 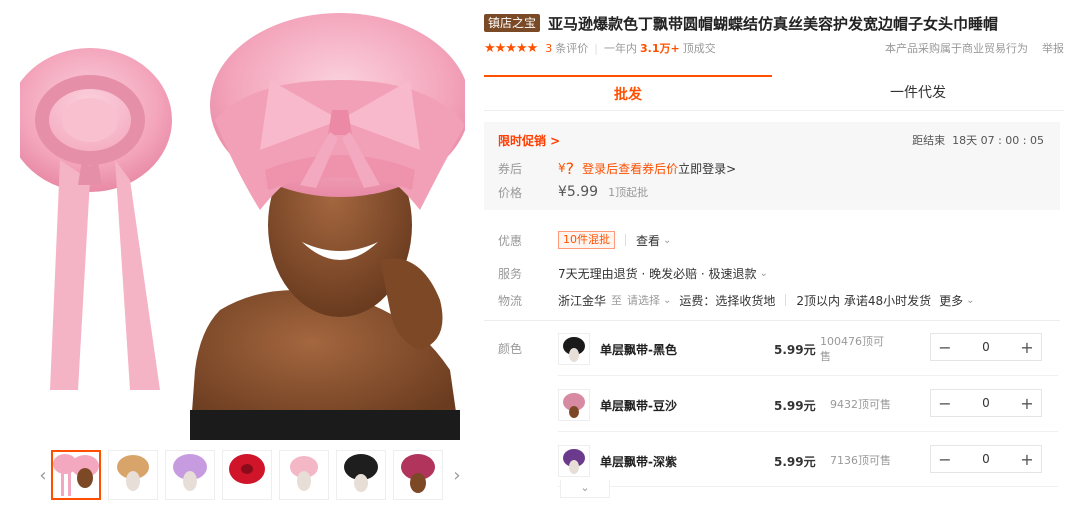 What do you see at coordinates (998, 140) in the screenshot?
I see `countdown-time: 18天 07 : 00 : 05` at bounding box center [998, 140].